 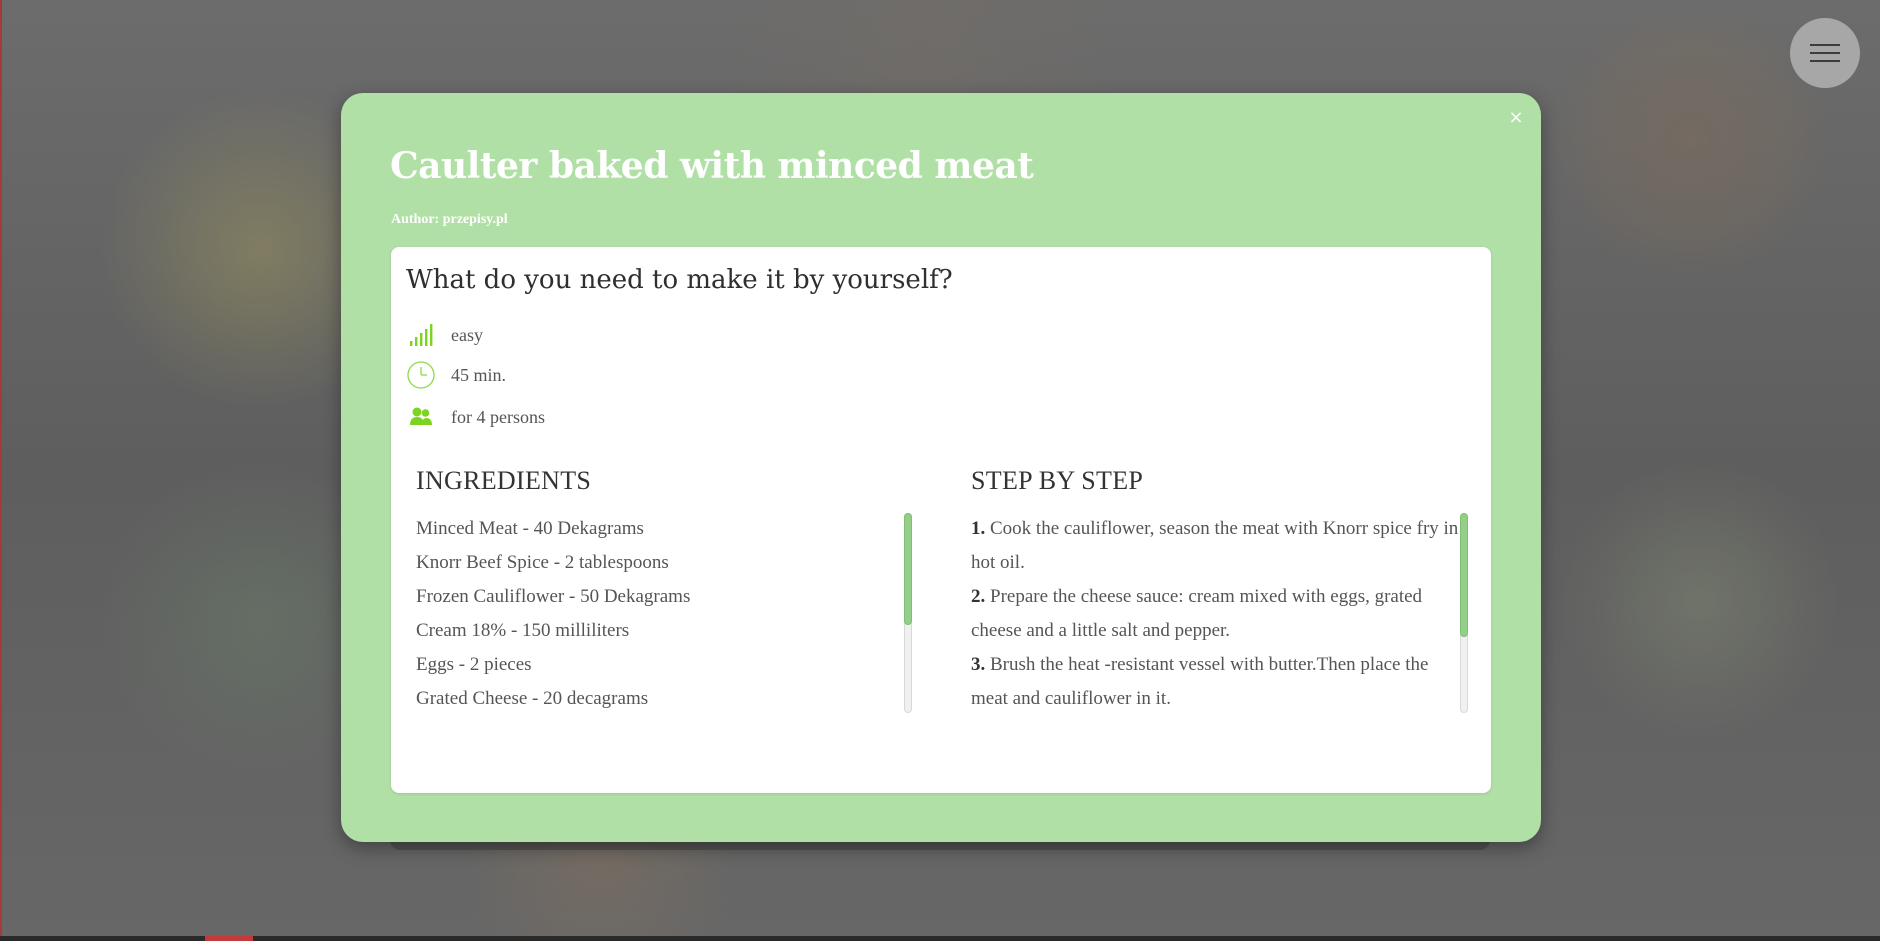 I want to click on ingredients-scroll-thumb, so click(x=908, y=569).